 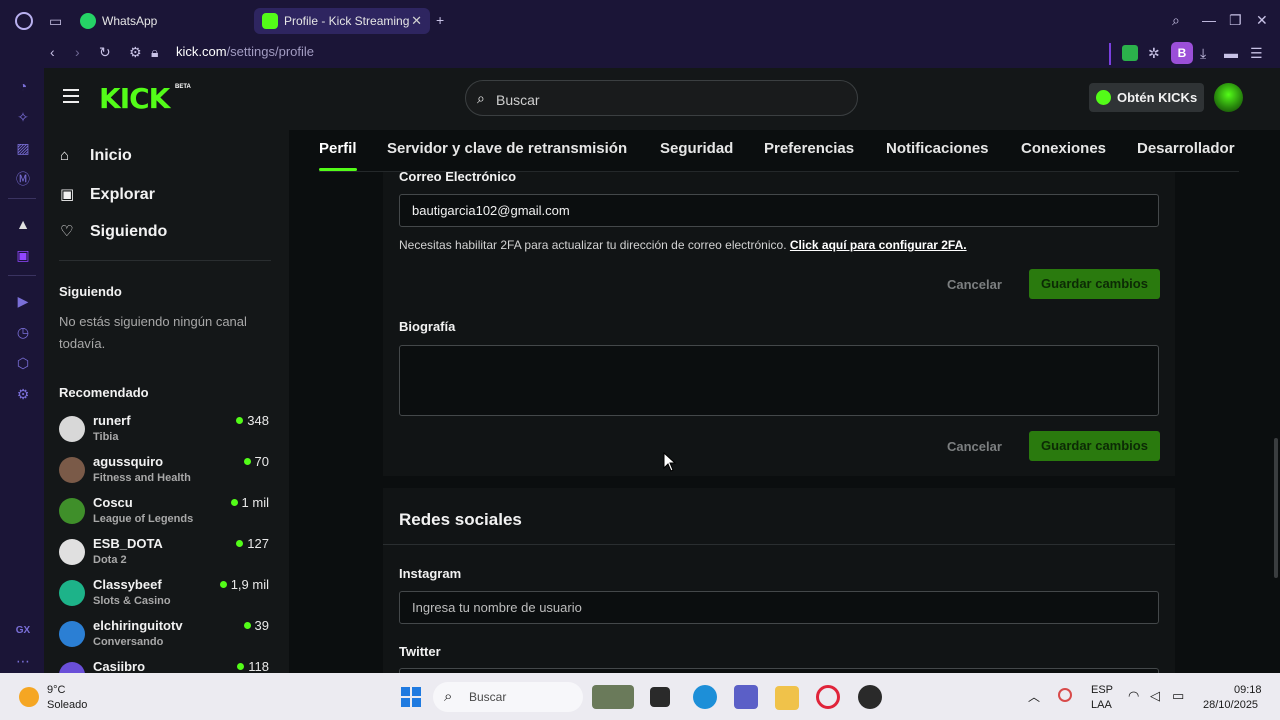 I want to click on recommended-channel: ESB_DOTA Dota 2 127, so click(x=164, y=555).